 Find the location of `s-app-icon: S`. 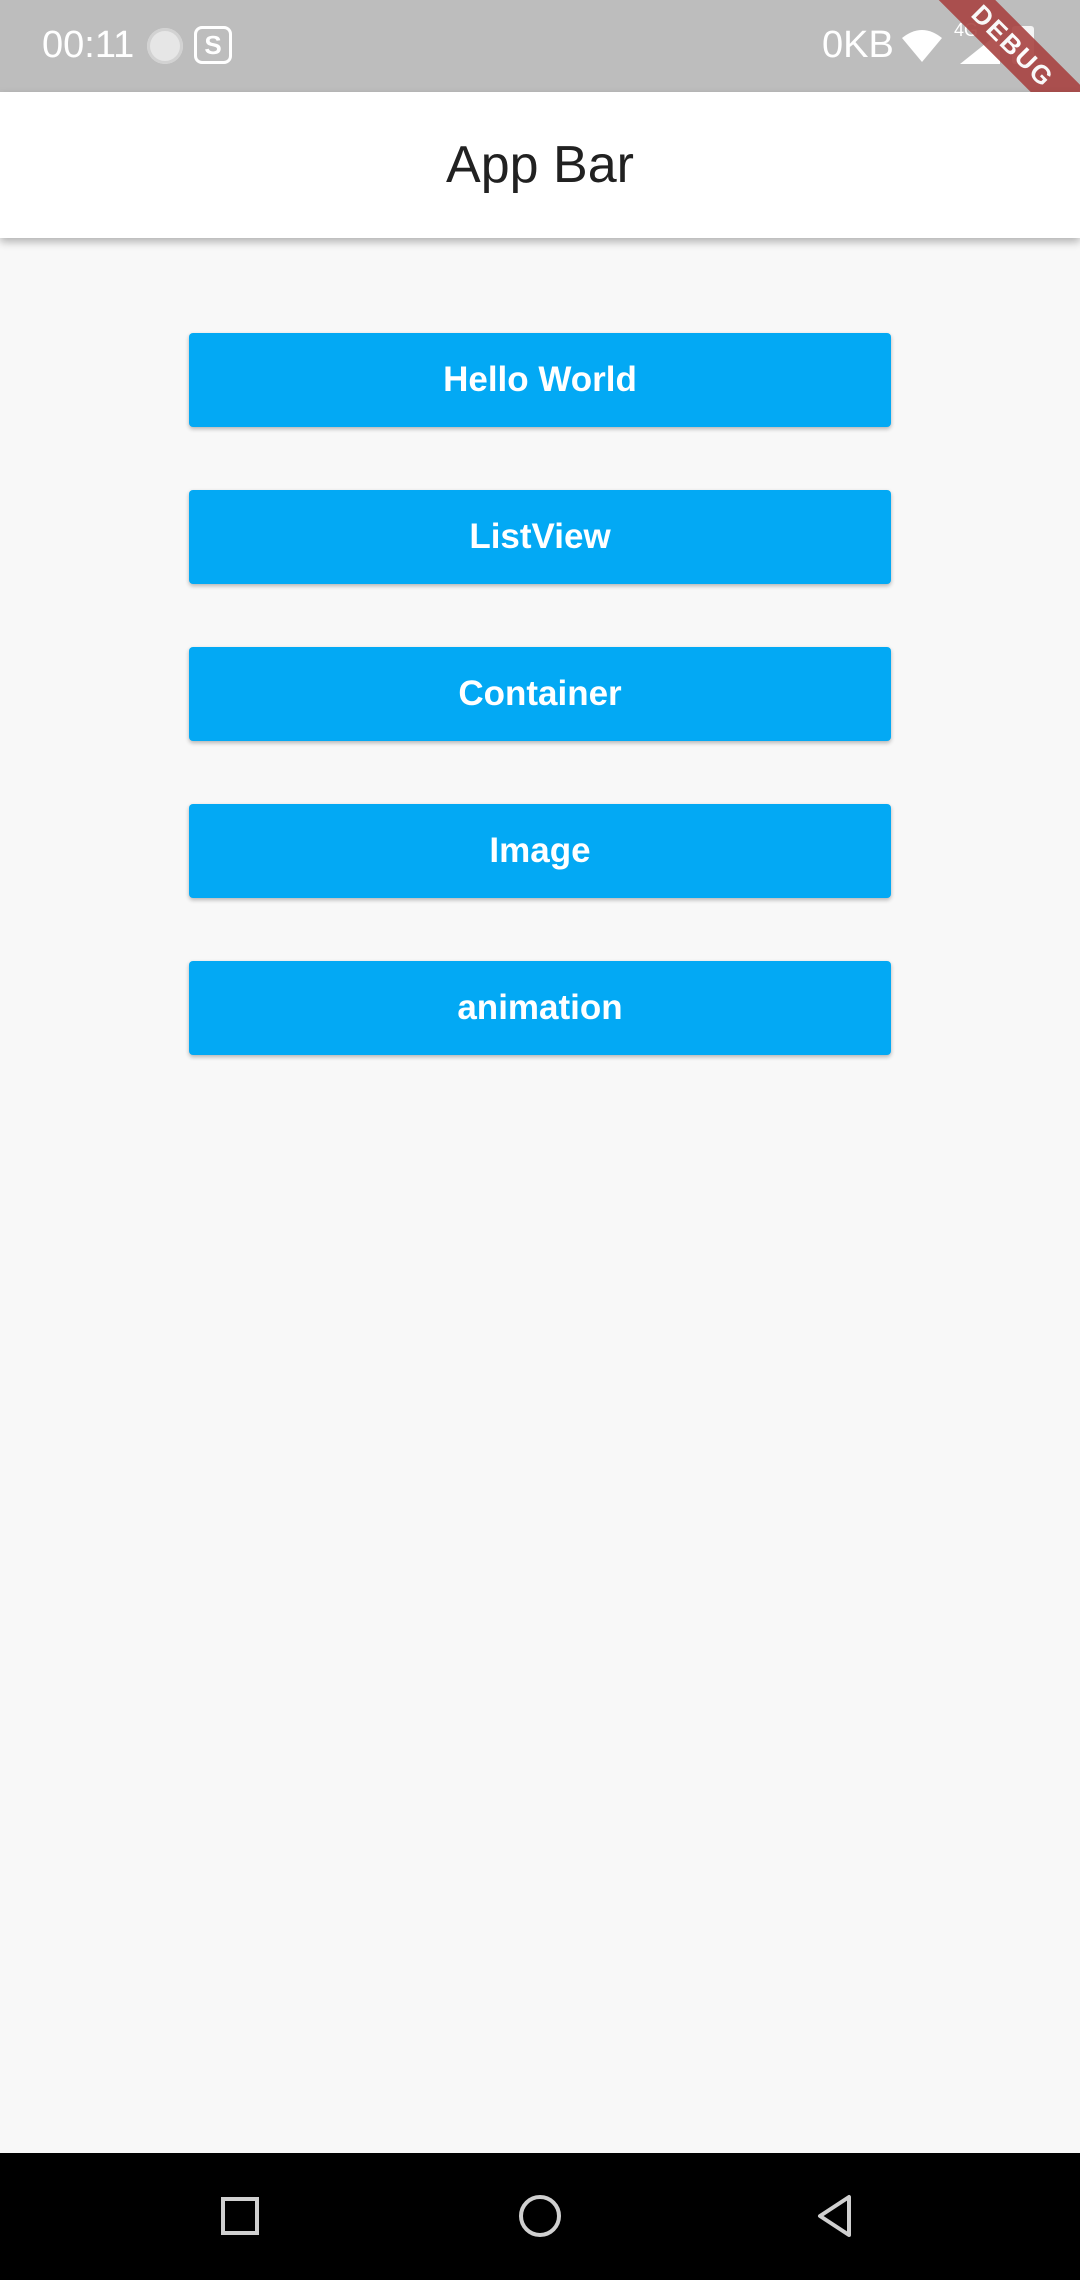

s-app-icon: S is located at coordinates (213, 45).